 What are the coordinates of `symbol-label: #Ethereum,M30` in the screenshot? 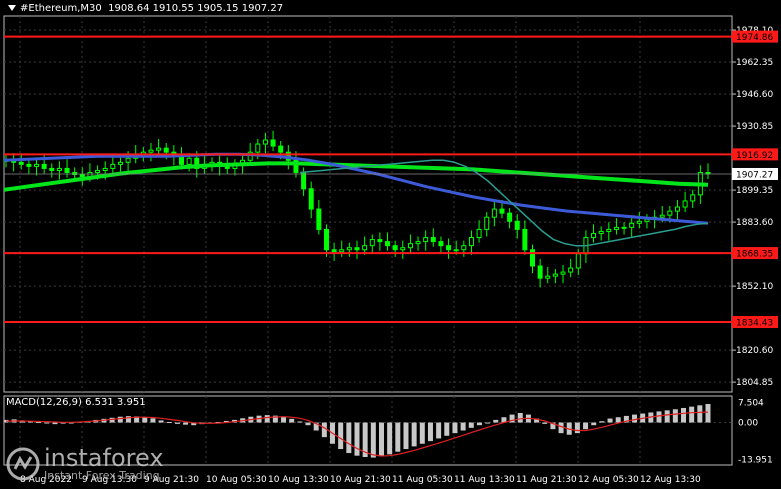 It's located at (61, 8).